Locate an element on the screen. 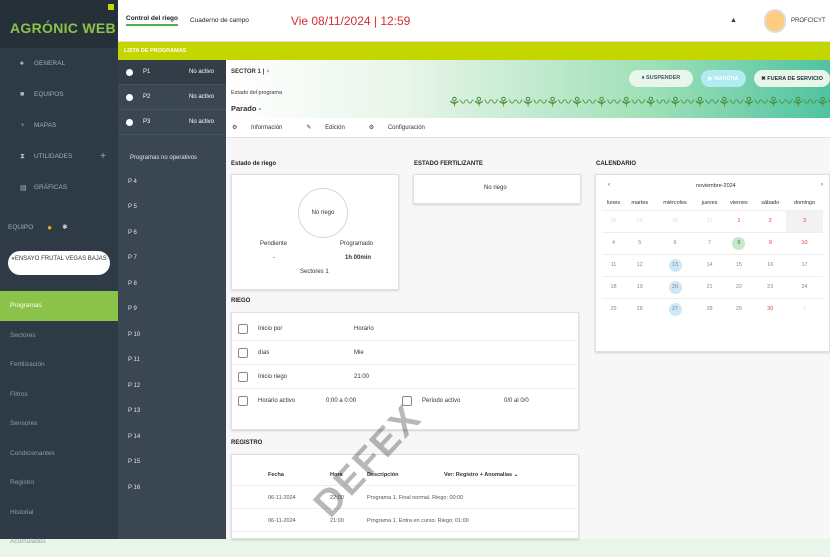  section-title-estado-riego: Estado de riego is located at coordinates (254, 164).